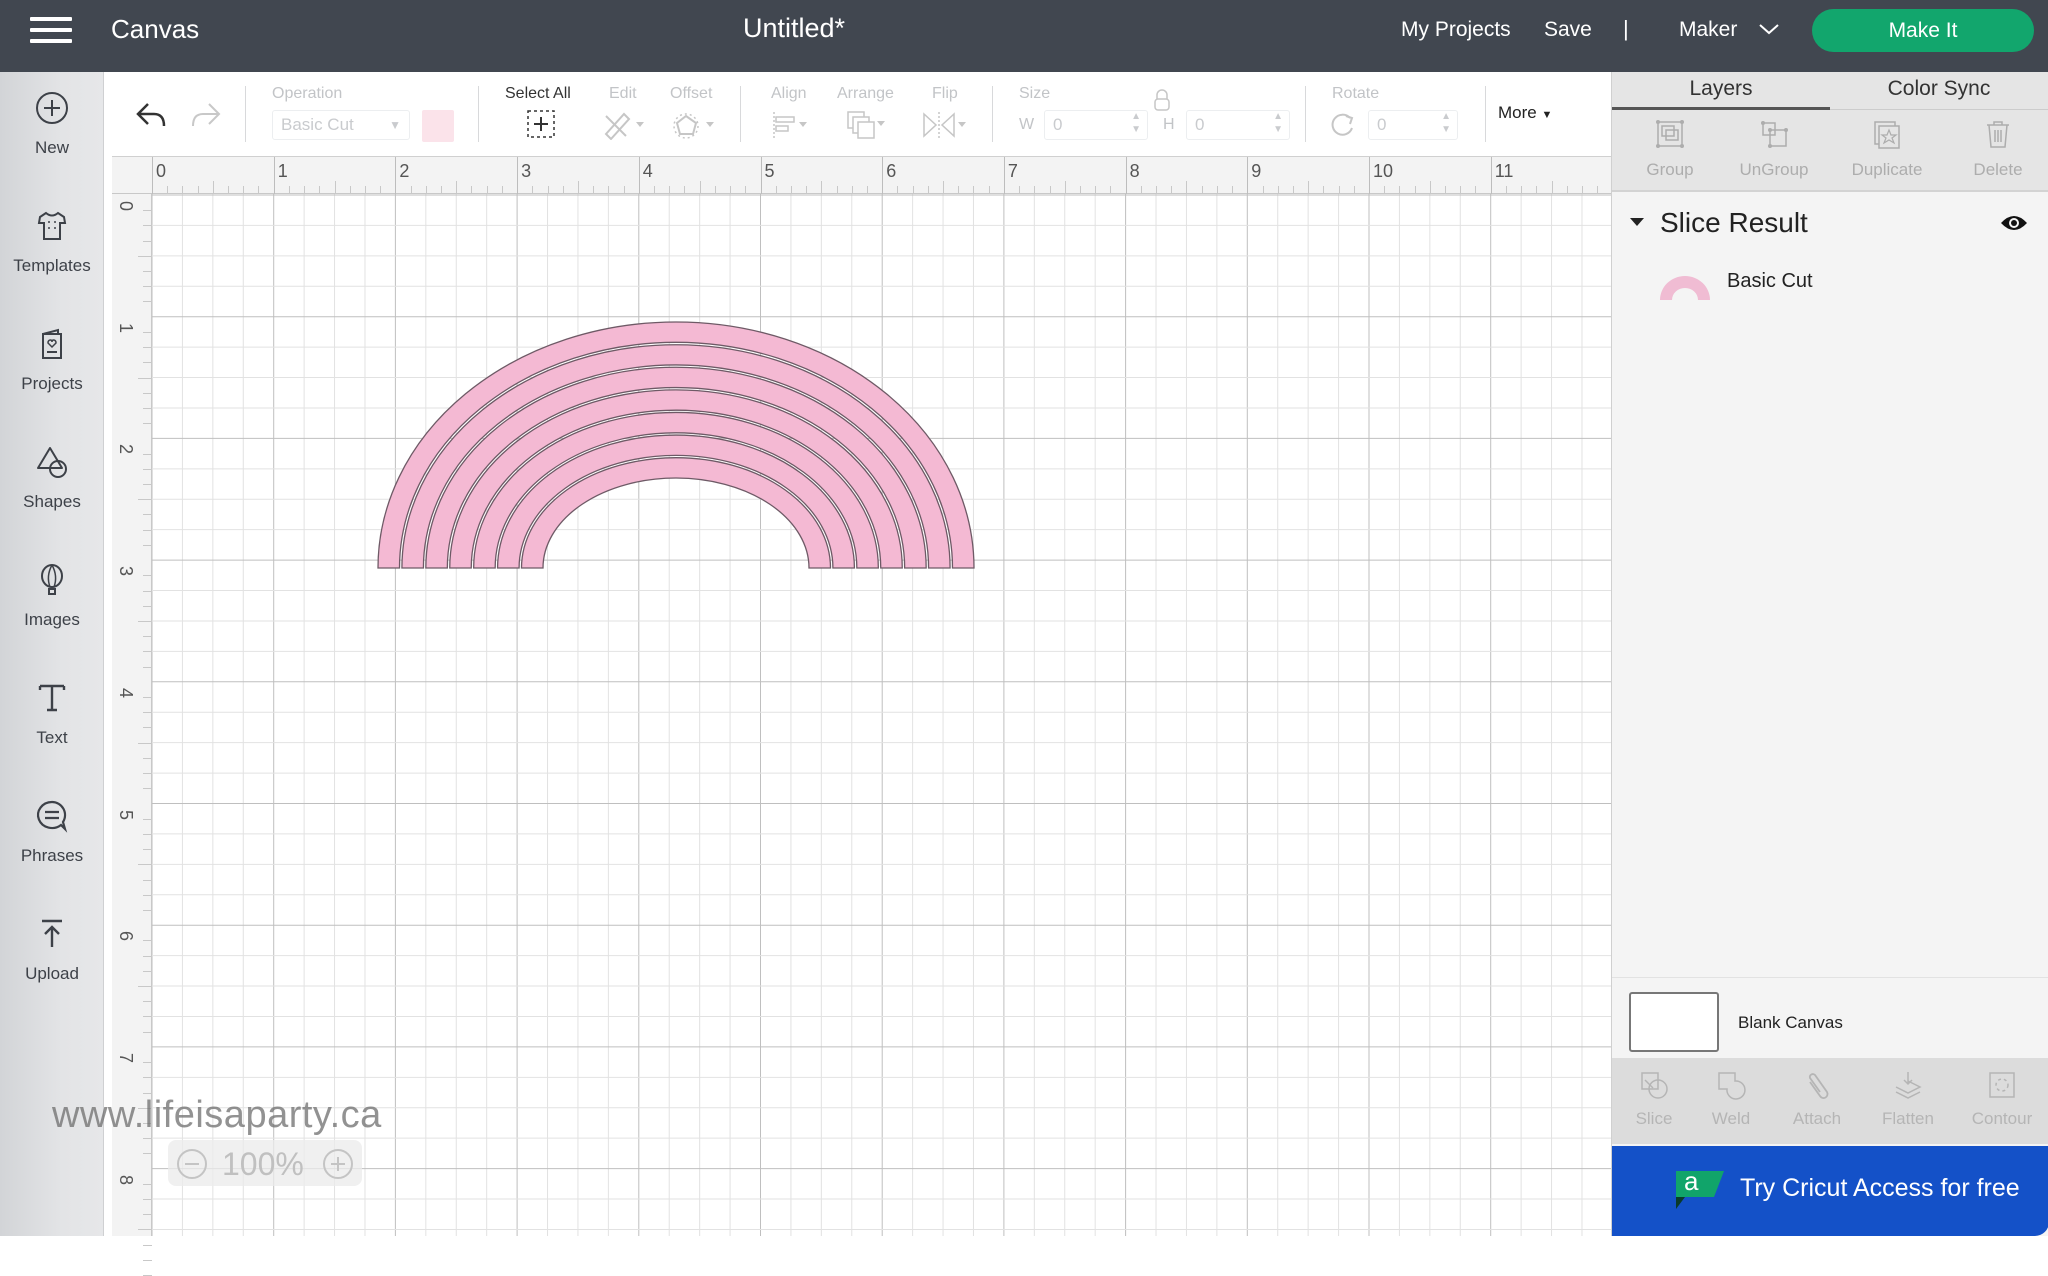 The height and width of the screenshot is (1276, 2048). What do you see at coordinates (52, 462) in the screenshot?
I see `shapes-icon` at bounding box center [52, 462].